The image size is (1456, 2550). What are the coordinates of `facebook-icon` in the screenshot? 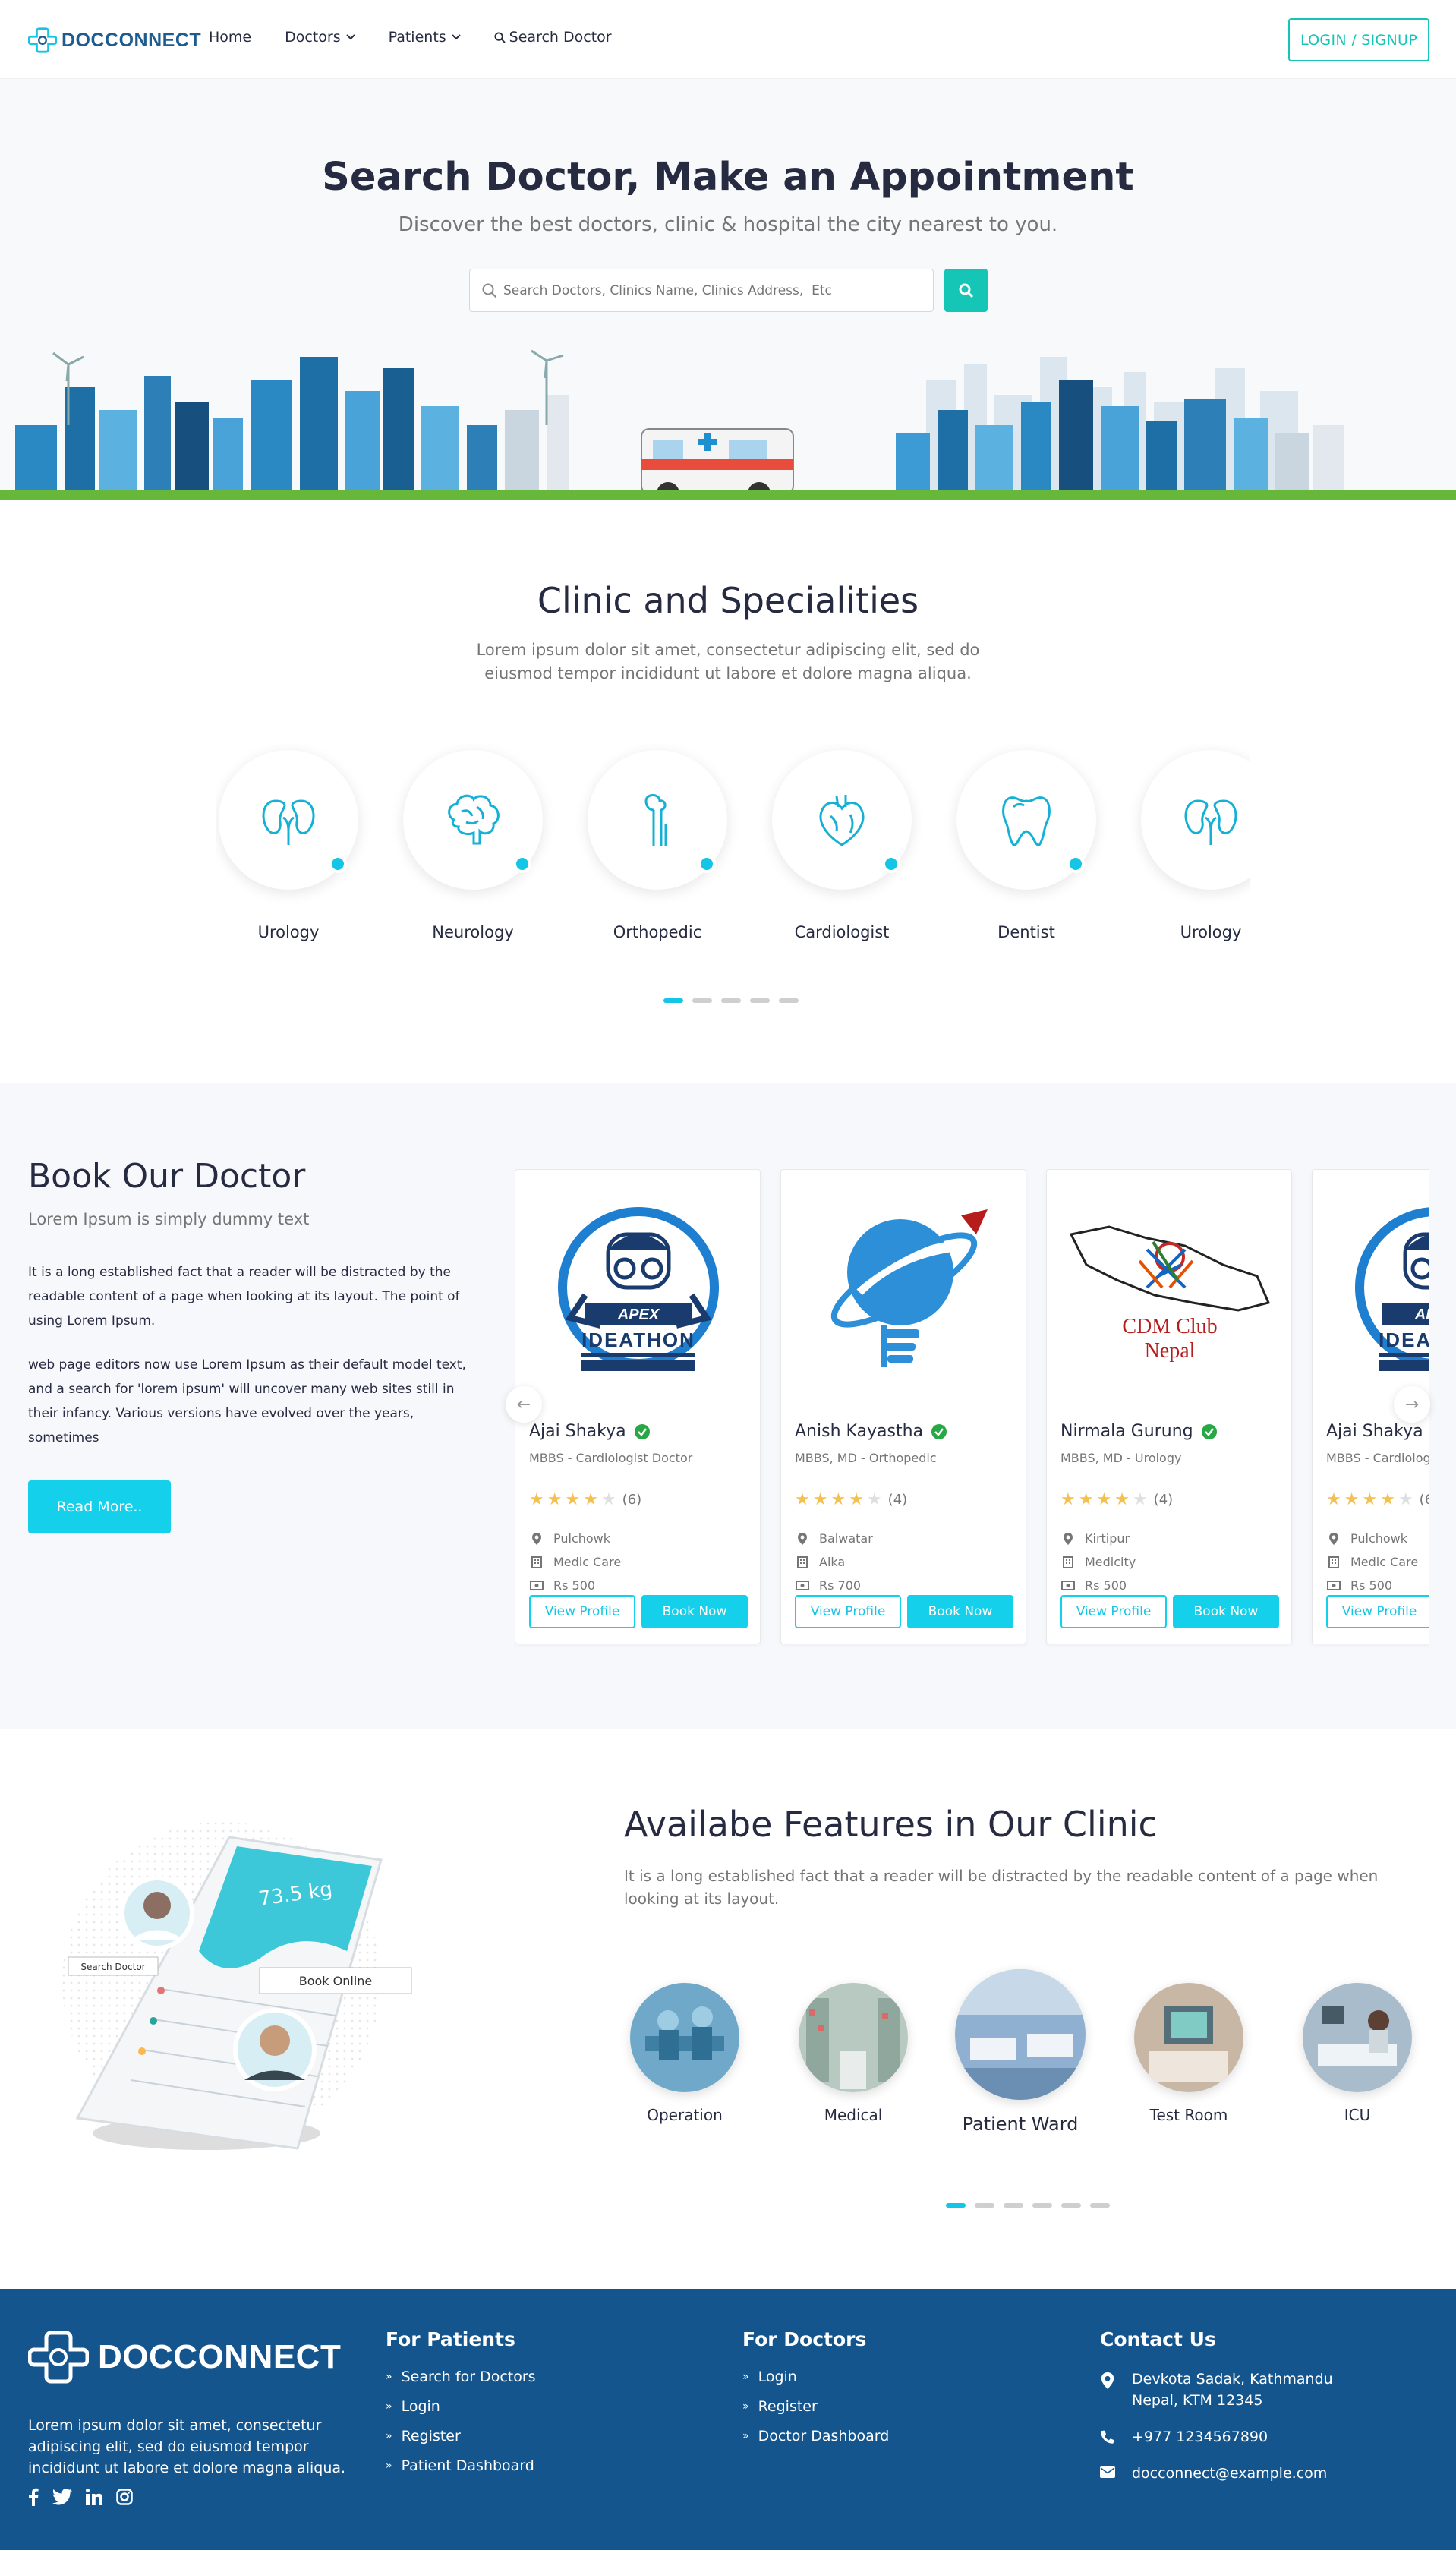 It's located at (33, 2497).